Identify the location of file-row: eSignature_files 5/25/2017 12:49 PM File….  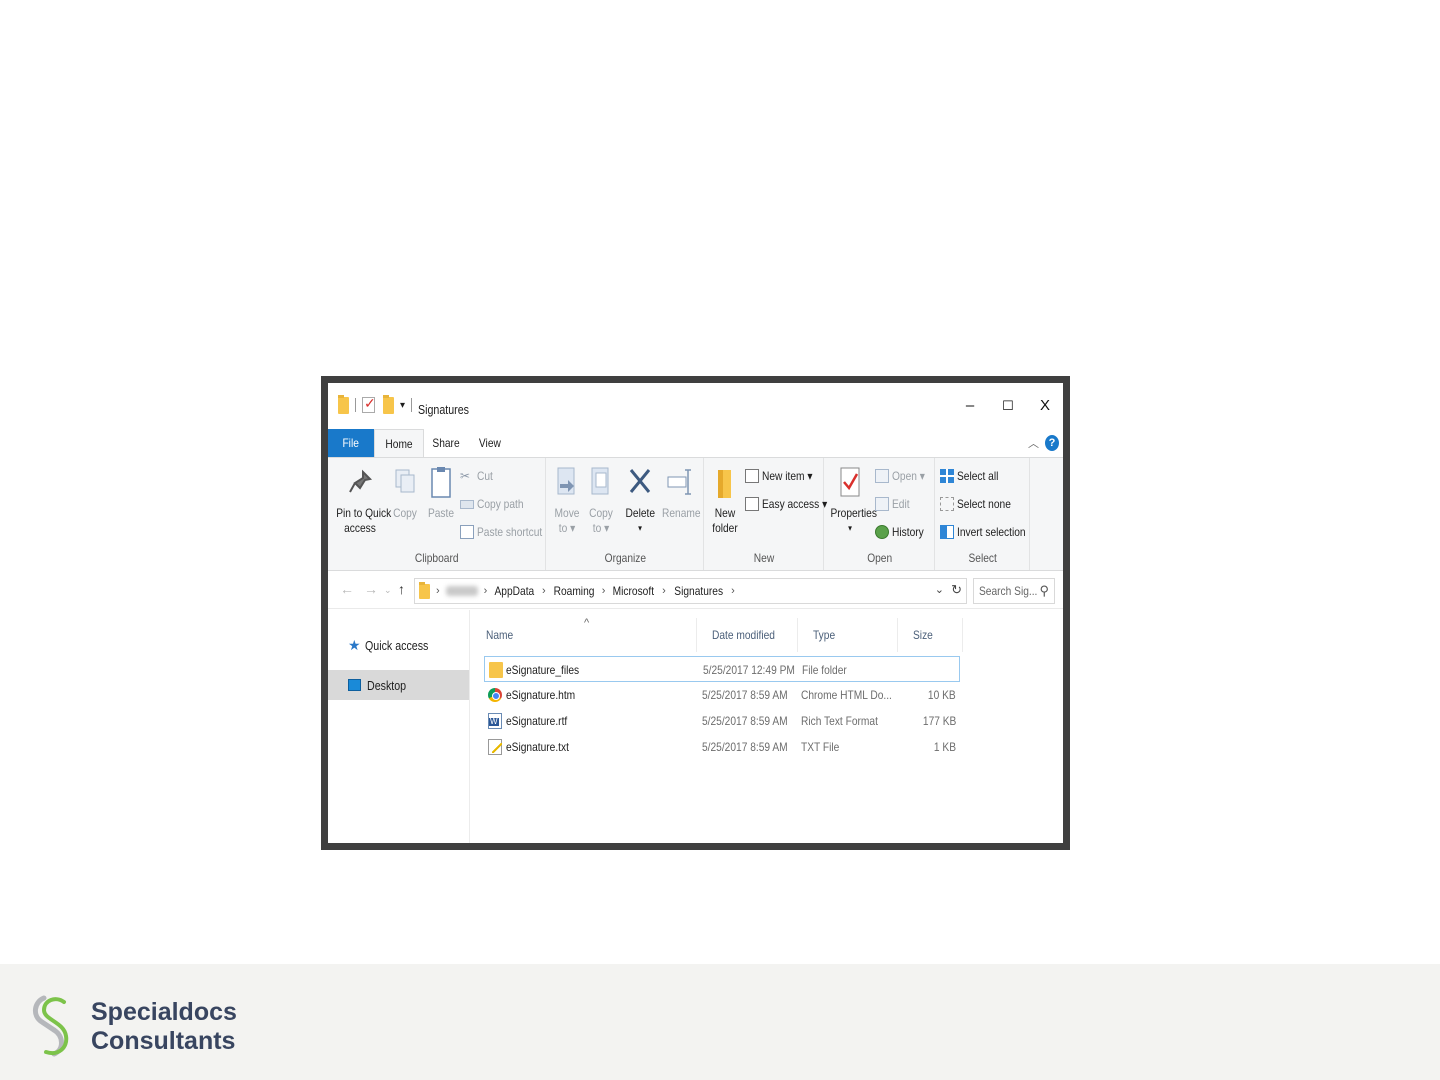
(722, 669).